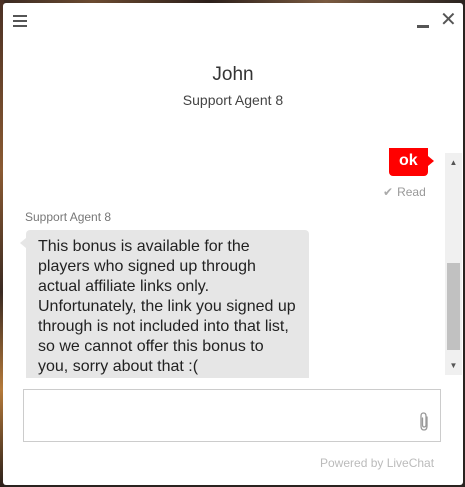 The image size is (465, 487). Describe the element at coordinates (233, 74) in the screenshot. I see `agent-name: John` at that location.